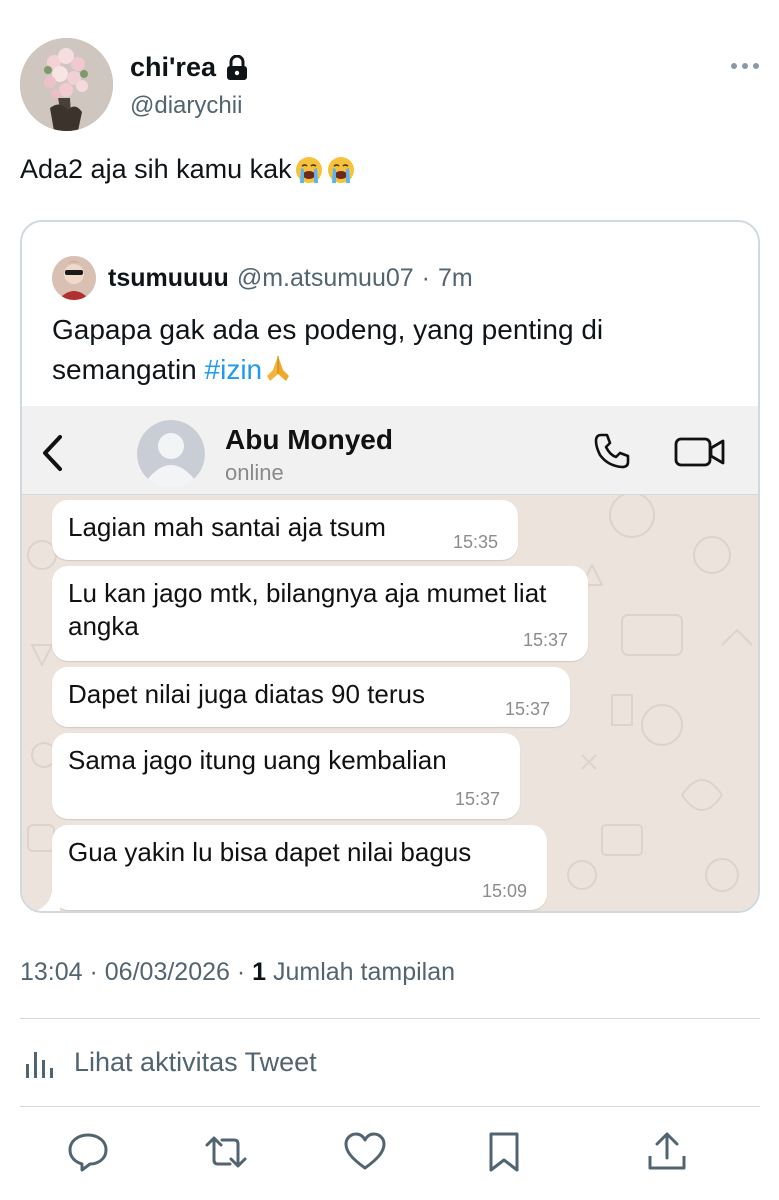 The width and height of the screenshot is (779, 1200). What do you see at coordinates (226, 1152) in the screenshot?
I see `retweet-icon` at bounding box center [226, 1152].